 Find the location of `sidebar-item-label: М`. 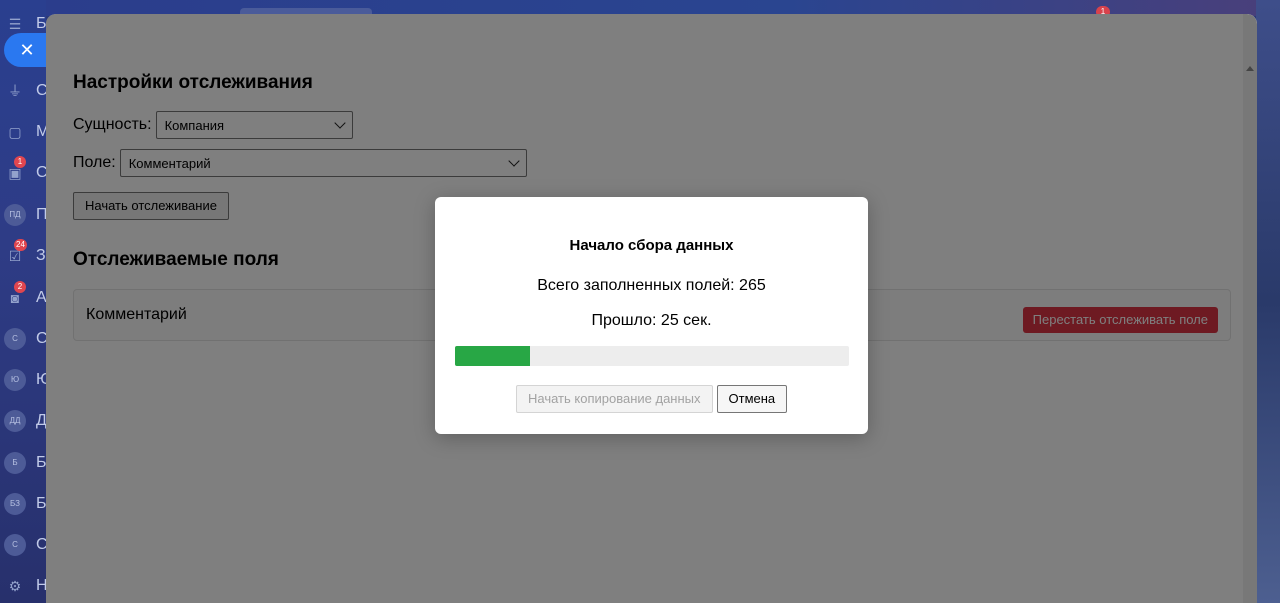

sidebar-item-label: М is located at coordinates (41, 131).